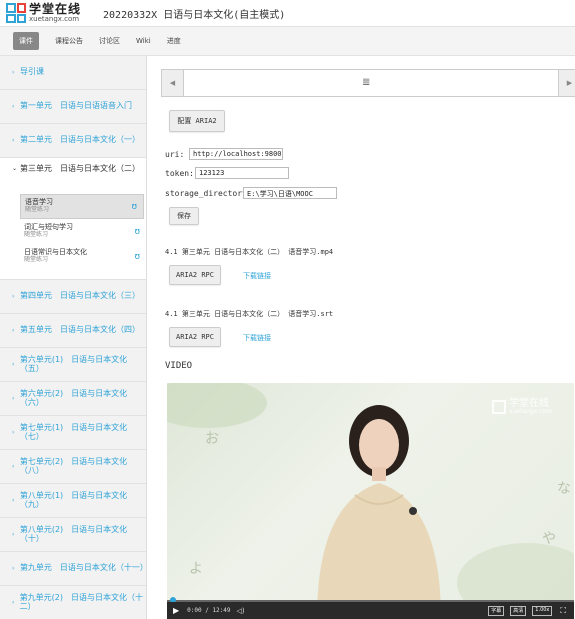 The height and width of the screenshot is (619, 575). Describe the element at coordinates (242, 173) in the screenshot. I see `token-input: 123123` at that location.